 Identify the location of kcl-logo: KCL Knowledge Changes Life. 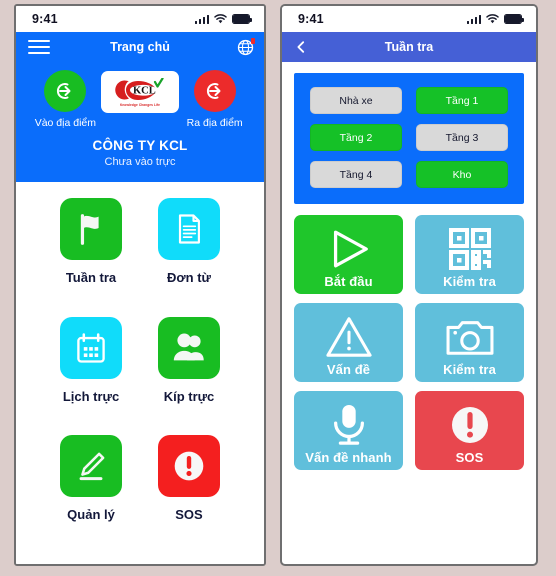
(140, 92).